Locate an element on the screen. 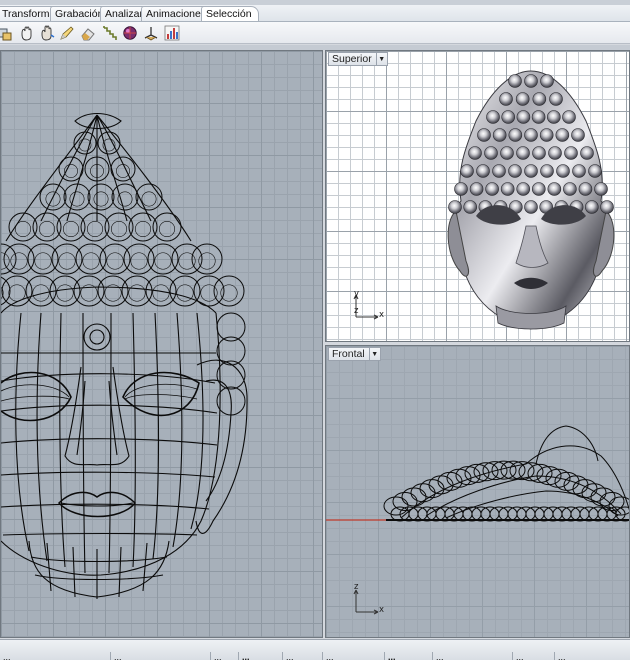 Image resolution: width=630 pixels, height=660 pixels. buddha-front-wireframe is located at coordinates (477, 520).